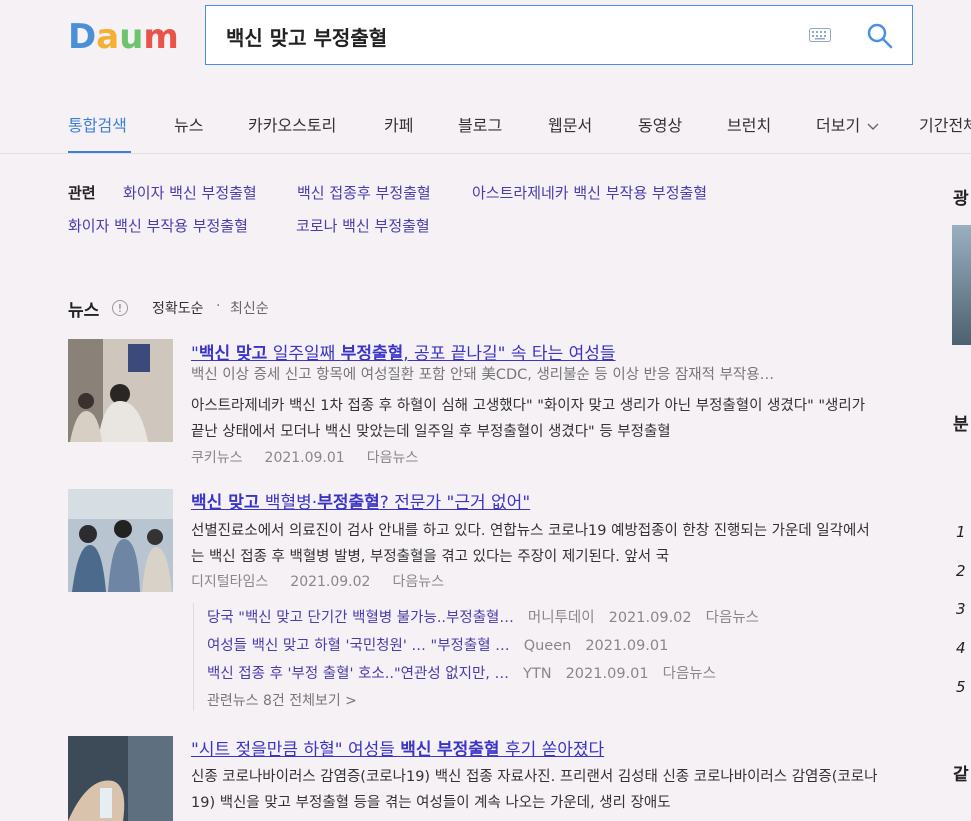 The image size is (971, 821). What do you see at coordinates (961, 199) in the screenshot?
I see `sidebar-heading: 광` at bounding box center [961, 199].